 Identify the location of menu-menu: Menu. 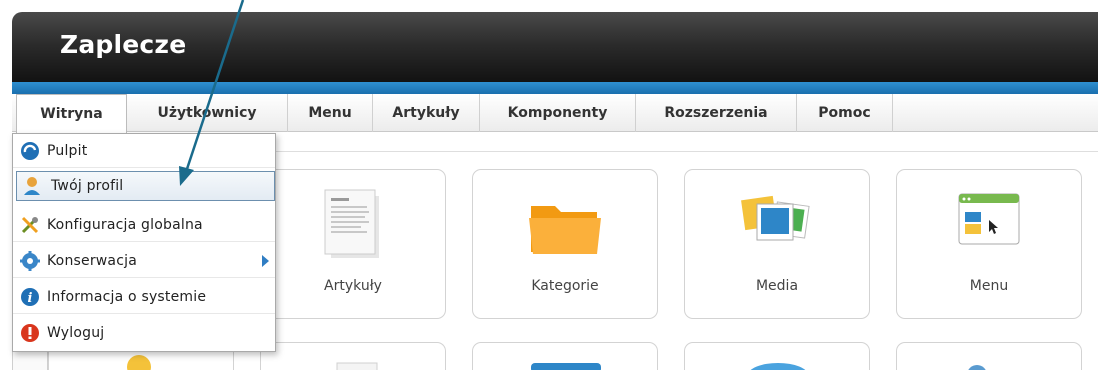
(330, 113).